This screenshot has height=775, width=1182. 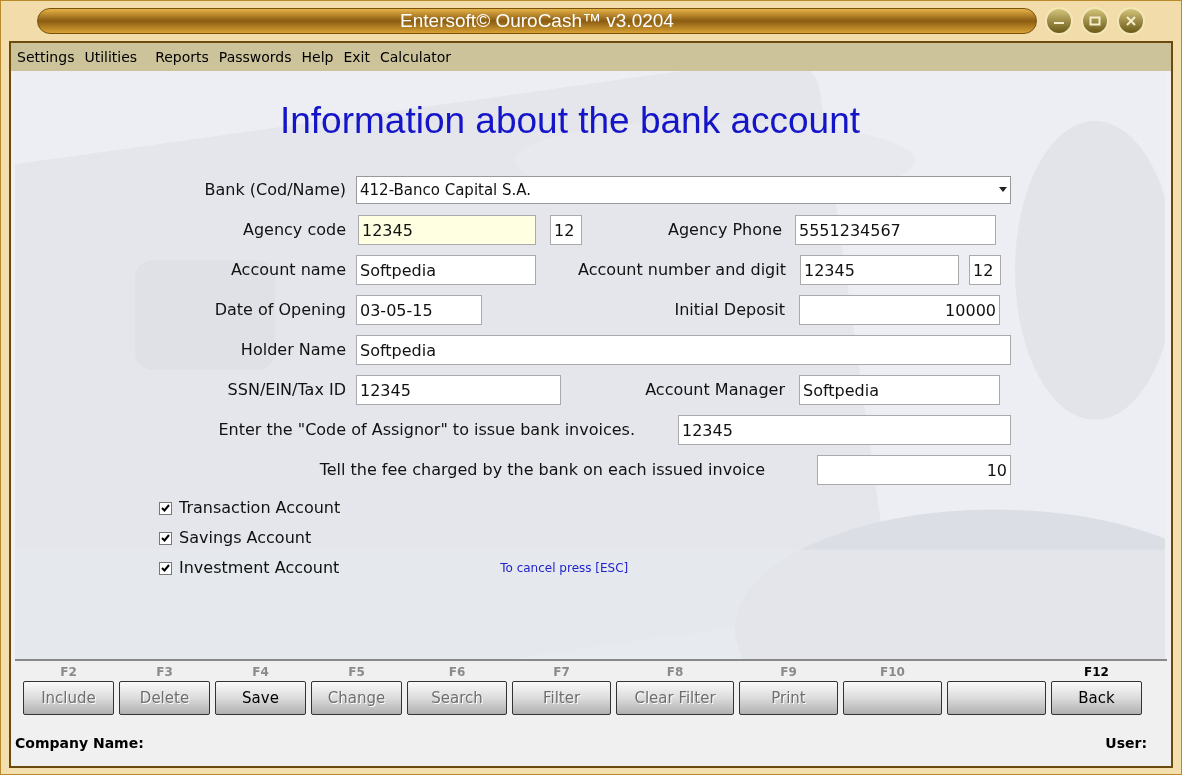 What do you see at coordinates (274, 190) in the screenshot?
I see `field-label: Bank (Cod/Name)` at bounding box center [274, 190].